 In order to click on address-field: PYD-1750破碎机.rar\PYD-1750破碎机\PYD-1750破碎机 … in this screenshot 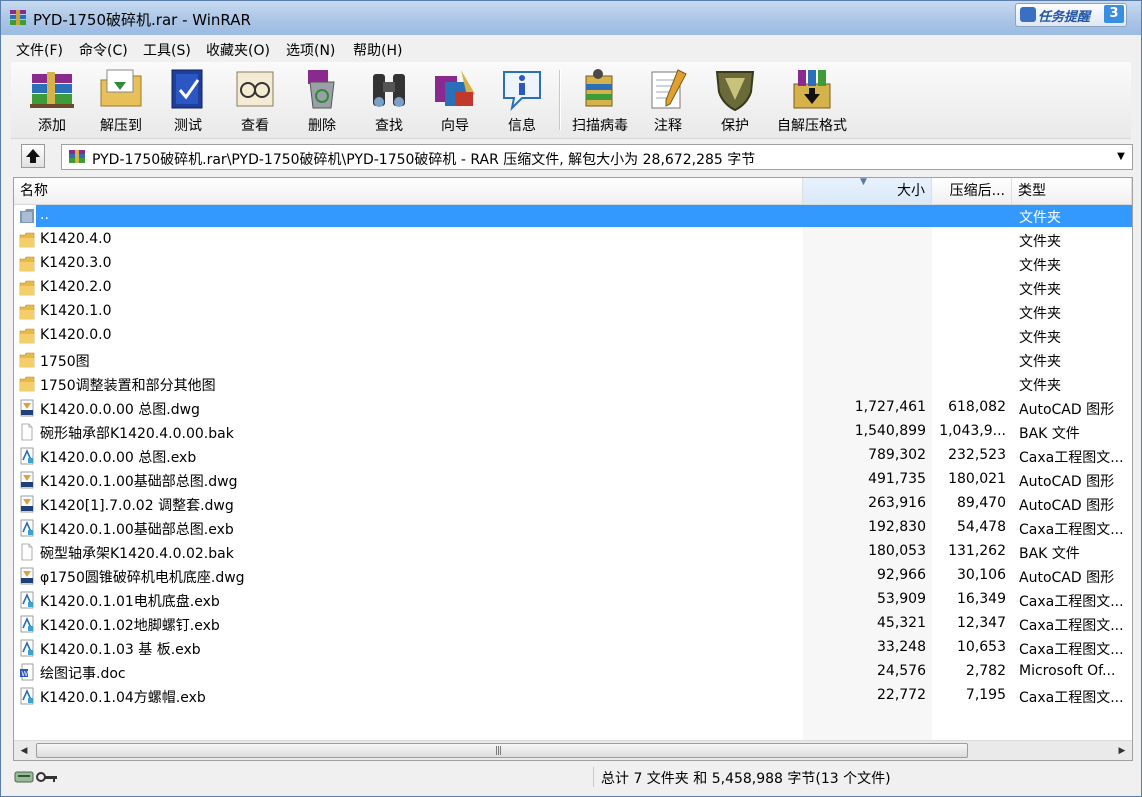, I will do `click(597, 157)`.